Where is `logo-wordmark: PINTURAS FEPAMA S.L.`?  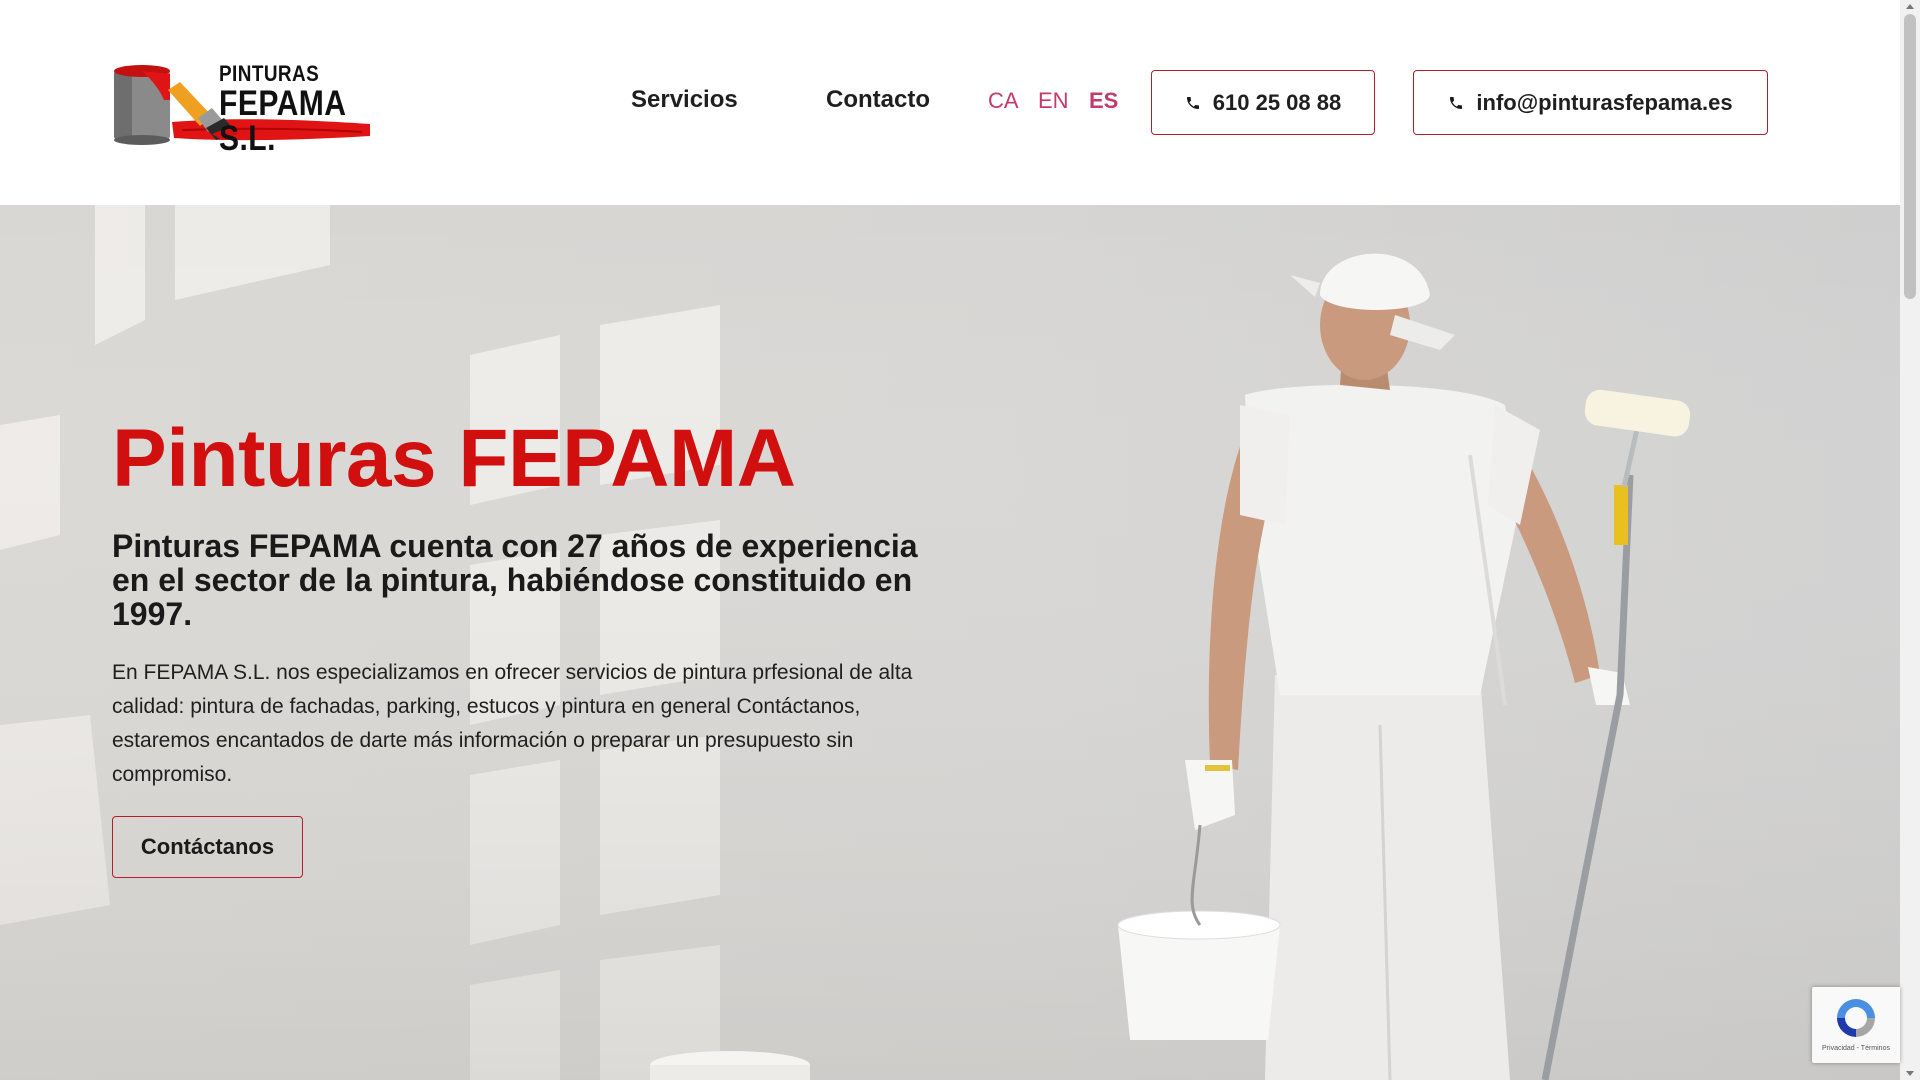 logo-wordmark: PINTURAS FEPAMA S.L. is located at coordinates (285, 109).